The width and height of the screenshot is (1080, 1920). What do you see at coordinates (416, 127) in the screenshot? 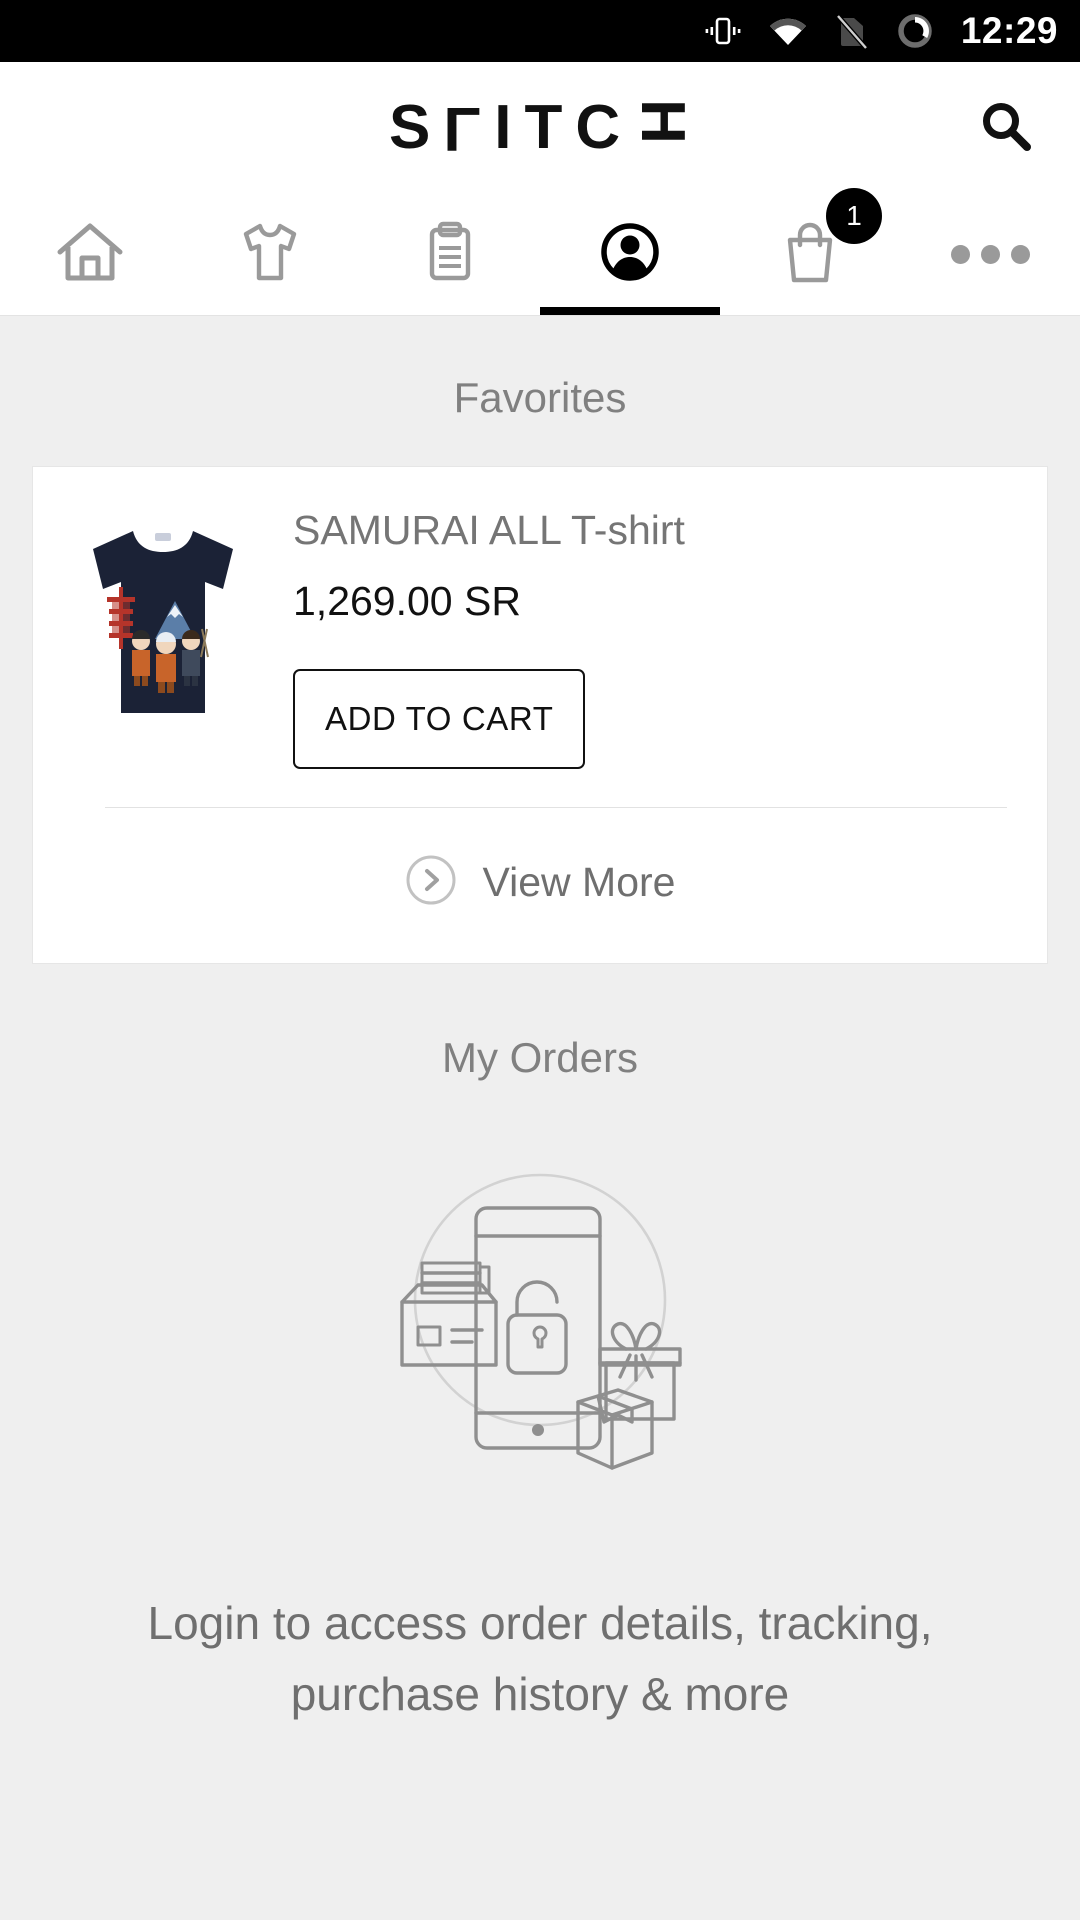
I see `logo-letter-s: S` at bounding box center [416, 127].